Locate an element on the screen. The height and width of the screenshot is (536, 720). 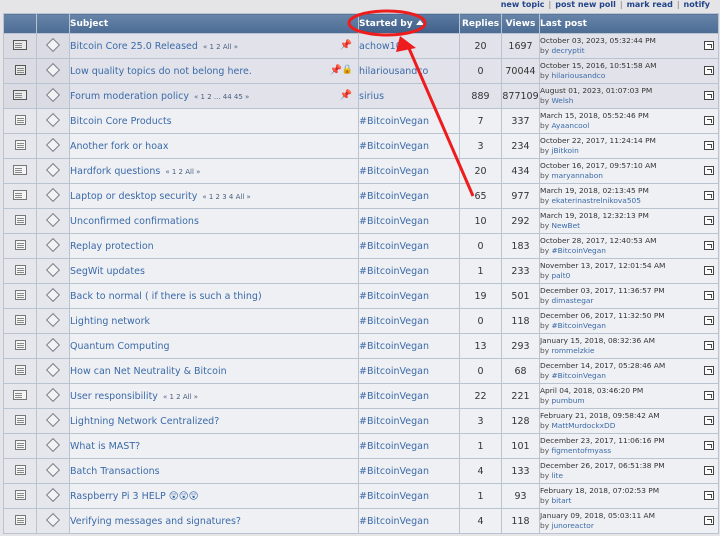
topic-subject-link: Unconfirmed confirmations is located at coordinates (135, 221).